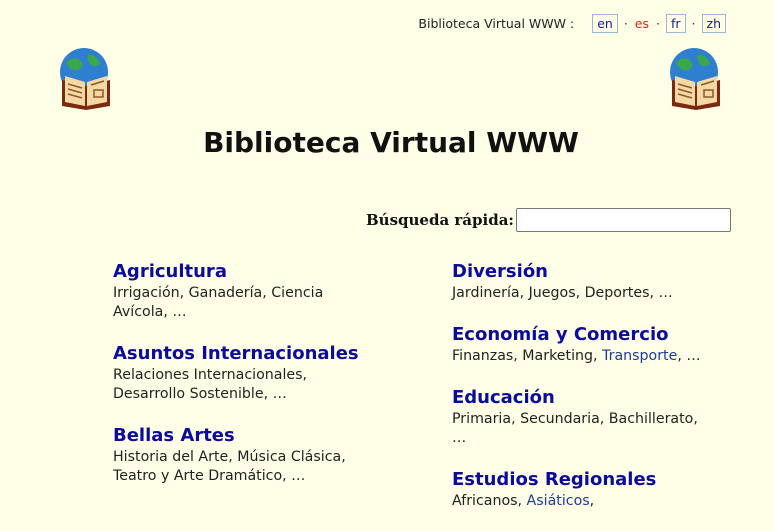 Image resolution: width=774 pixels, height=531 pixels. What do you see at coordinates (273, 272) in the screenshot?
I see `category-title: Agricultura` at bounding box center [273, 272].